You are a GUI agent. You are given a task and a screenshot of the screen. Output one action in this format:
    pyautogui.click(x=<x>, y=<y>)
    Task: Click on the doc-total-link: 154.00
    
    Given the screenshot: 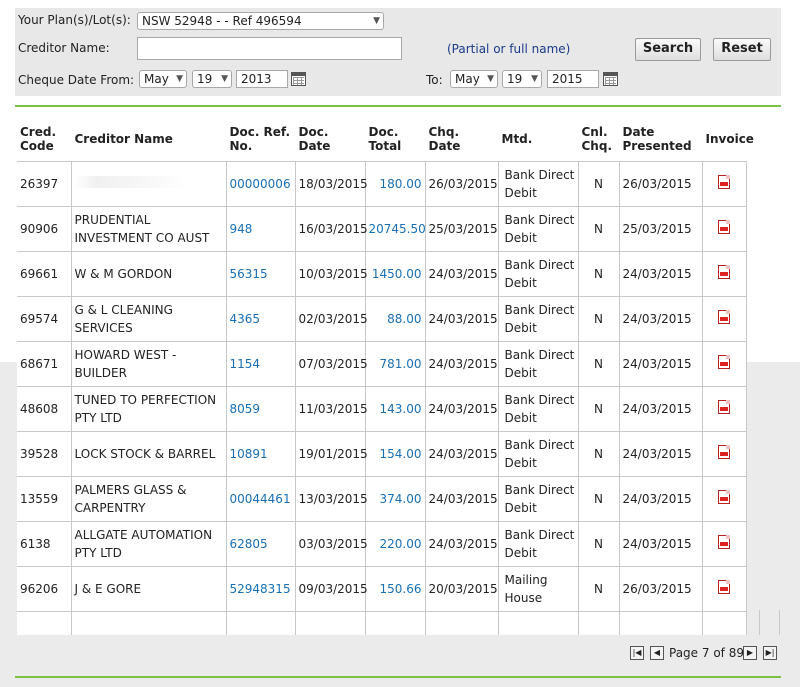 What is the action you would take?
    pyautogui.click(x=401, y=454)
    